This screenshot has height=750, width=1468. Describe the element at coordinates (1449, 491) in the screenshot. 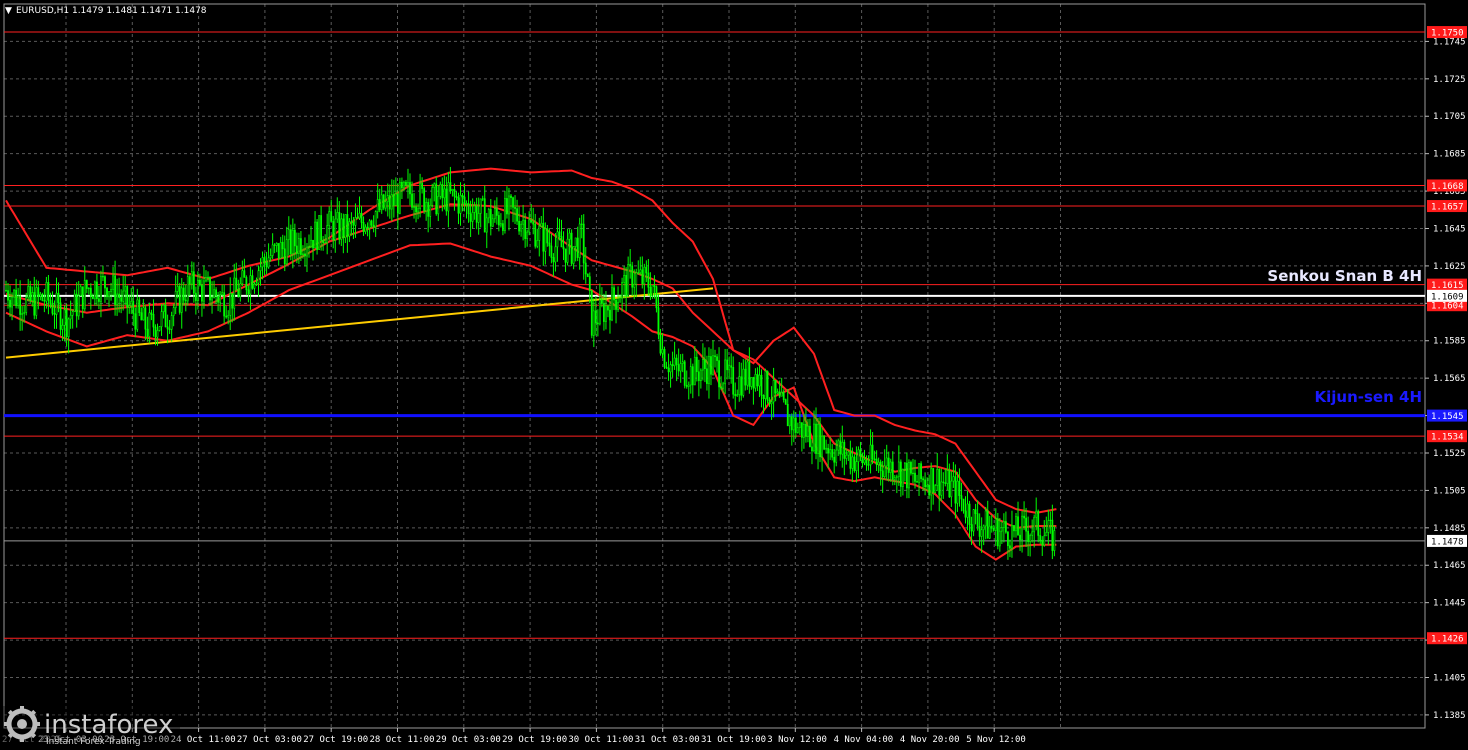

I see `price-tick-label: 1.1505` at that location.